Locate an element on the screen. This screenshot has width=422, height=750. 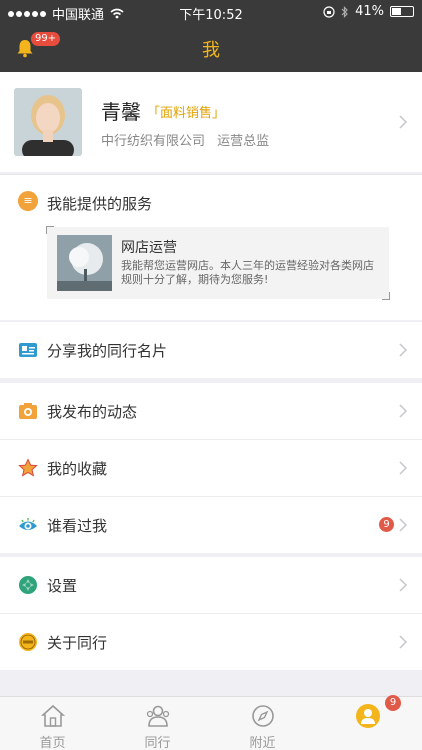
share-card-row: 分享我的同行名片 is located at coordinates (211, 350).